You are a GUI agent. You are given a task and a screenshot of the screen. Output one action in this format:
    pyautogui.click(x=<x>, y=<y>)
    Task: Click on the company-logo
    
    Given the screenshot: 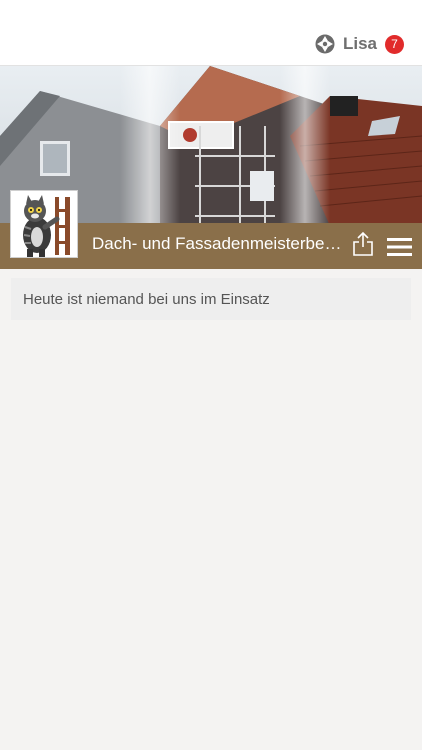 What is the action you would take?
    pyautogui.click(x=44, y=224)
    